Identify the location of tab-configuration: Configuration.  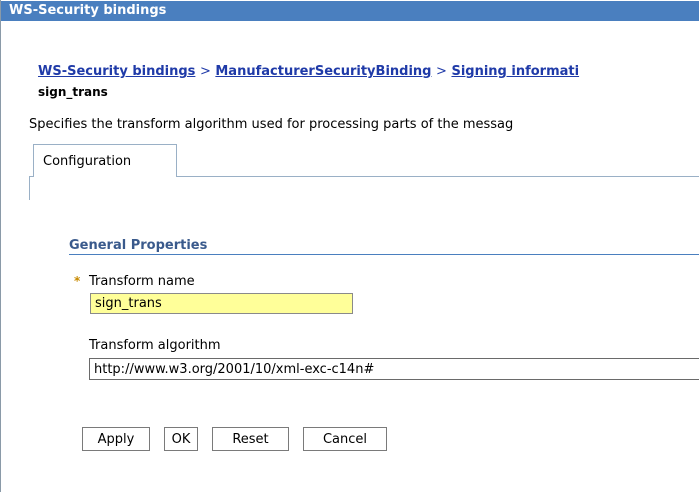
(105, 160).